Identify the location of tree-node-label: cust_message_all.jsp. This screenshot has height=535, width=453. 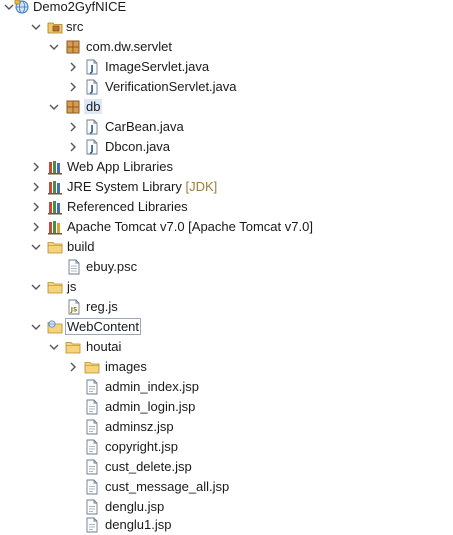
(167, 486).